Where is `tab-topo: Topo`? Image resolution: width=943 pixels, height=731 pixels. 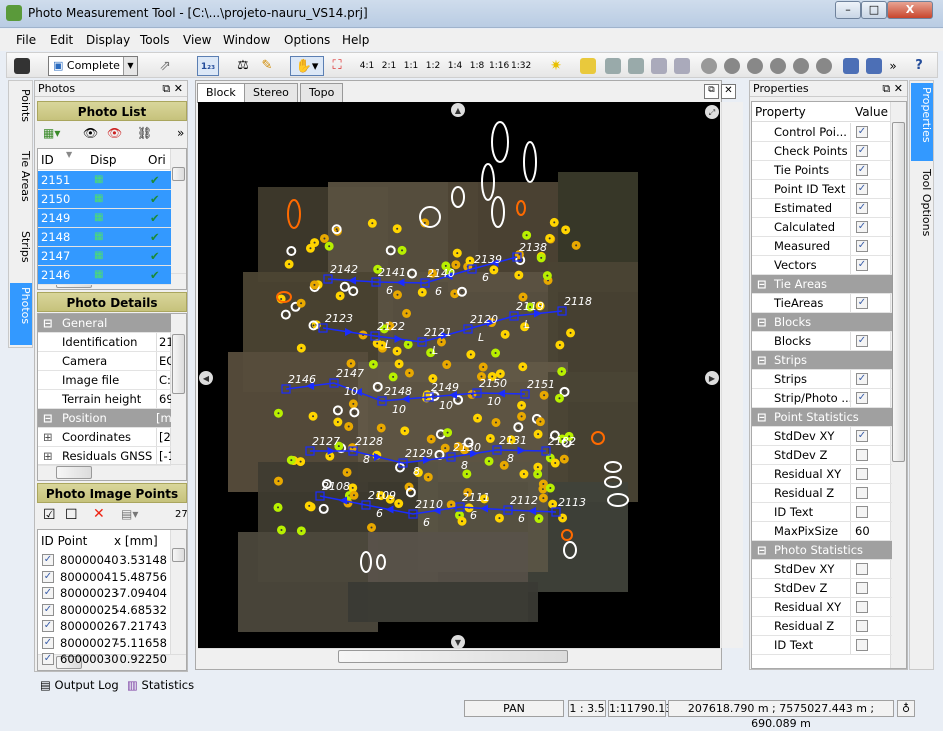 tab-topo: Topo is located at coordinates (322, 92).